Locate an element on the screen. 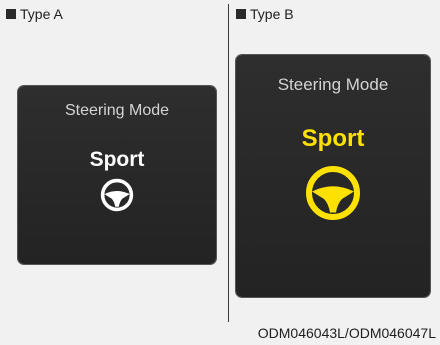 Image resolution: width=440 pixels, height=345 pixels. type-b-label: Type B is located at coordinates (265, 14).